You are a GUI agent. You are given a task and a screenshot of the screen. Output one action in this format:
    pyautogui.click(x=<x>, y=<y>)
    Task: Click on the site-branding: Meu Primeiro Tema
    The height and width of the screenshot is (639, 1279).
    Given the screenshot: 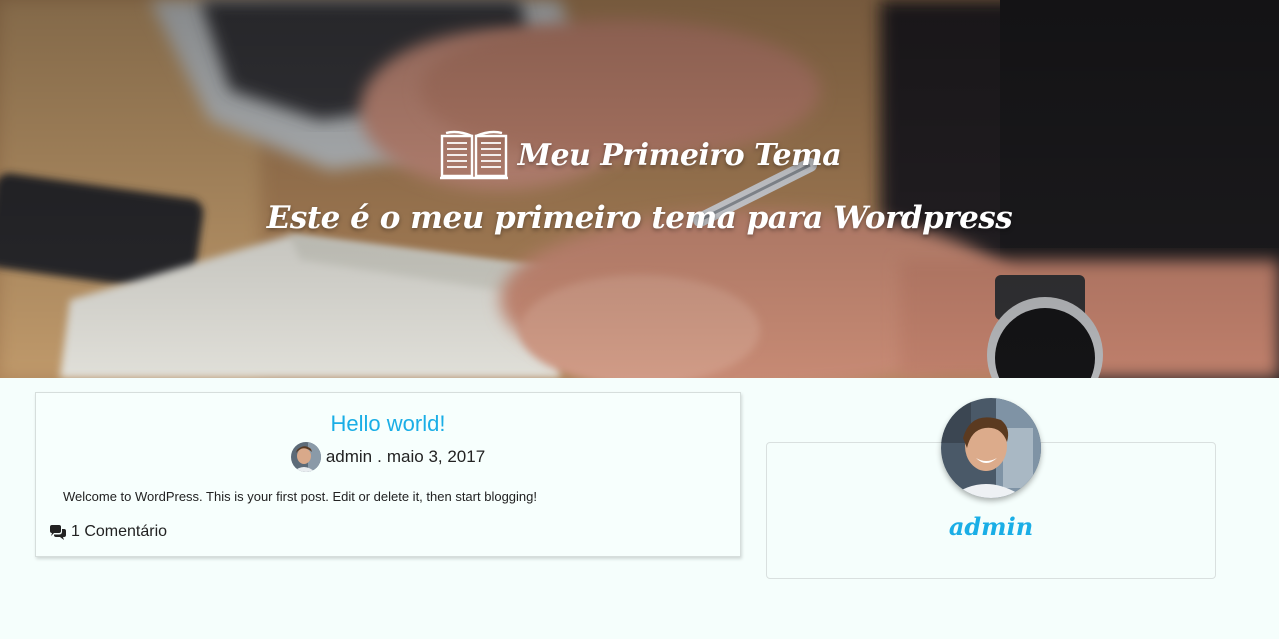 What is the action you would take?
    pyautogui.click(x=639, y=155)
    